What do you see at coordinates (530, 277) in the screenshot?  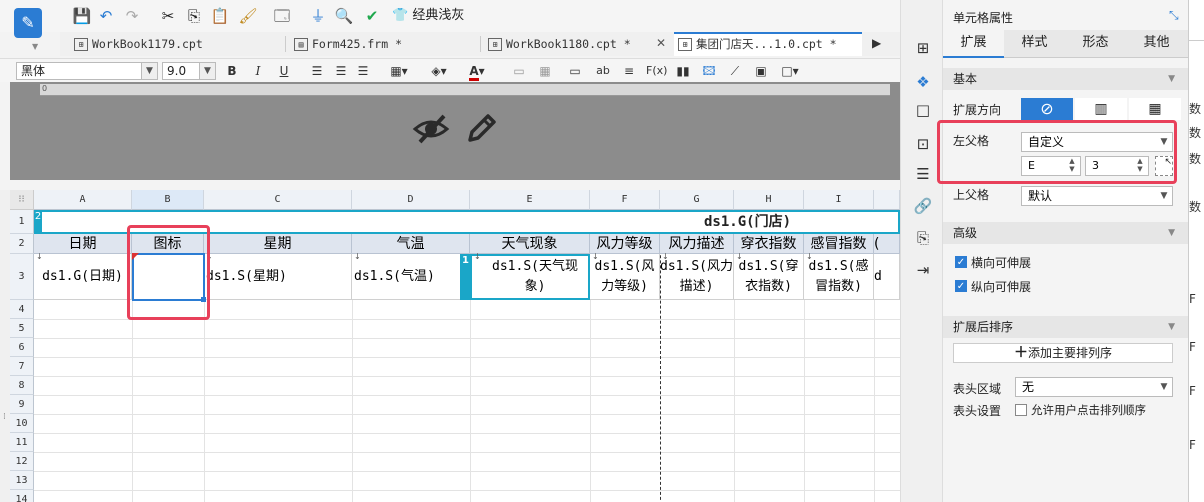 I see `cell-e3-weather: ds1.S(天气现象)` at bounding box center [530, 277].